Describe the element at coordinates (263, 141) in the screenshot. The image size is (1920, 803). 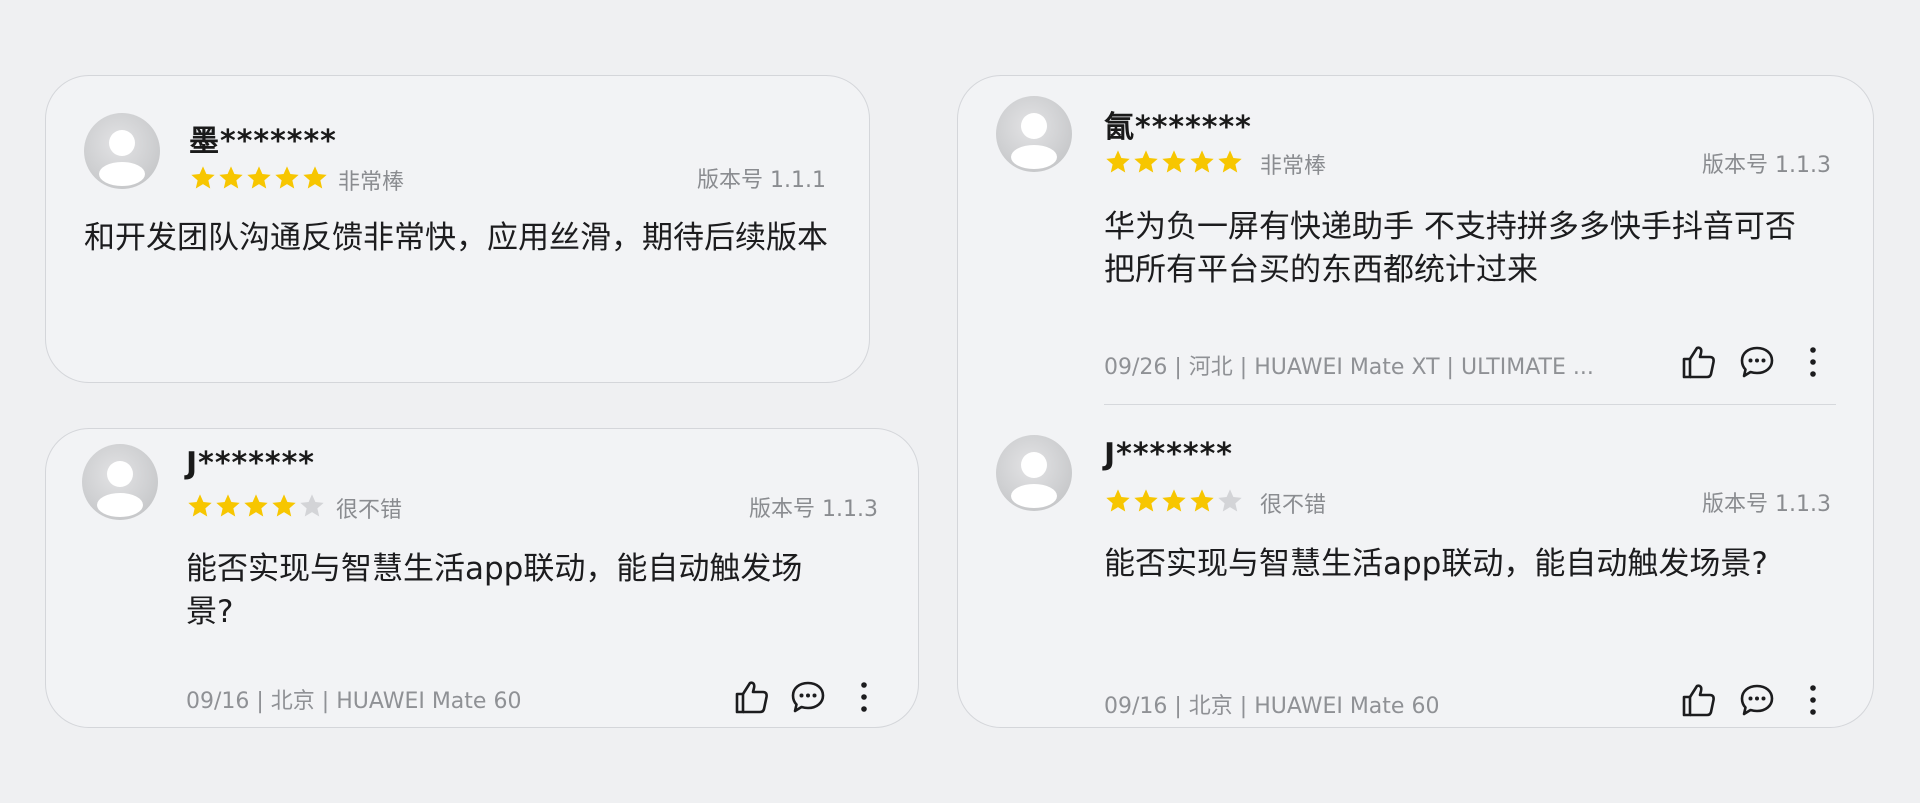
I see `username: 墨*******` at that location.